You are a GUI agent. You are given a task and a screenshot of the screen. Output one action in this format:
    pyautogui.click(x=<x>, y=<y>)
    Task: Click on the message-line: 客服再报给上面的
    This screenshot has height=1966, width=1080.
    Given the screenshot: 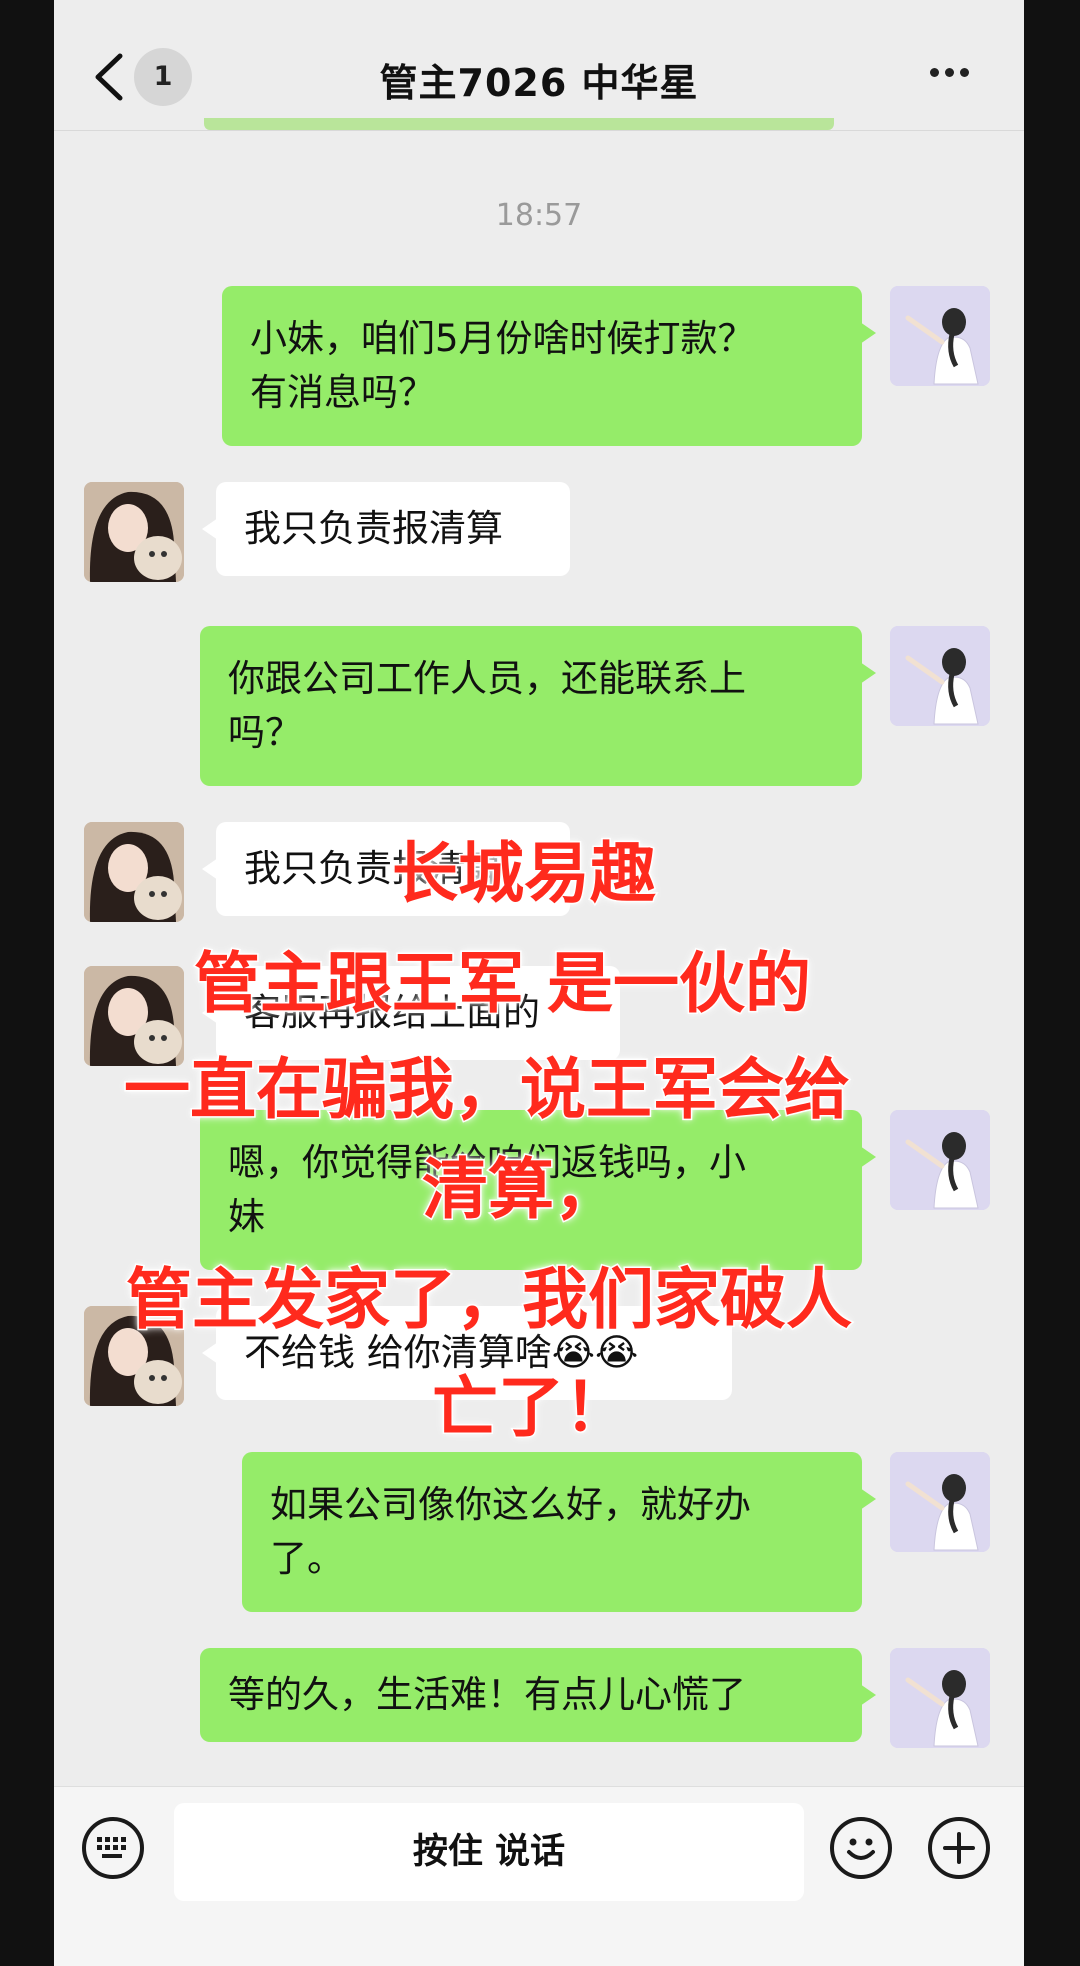 What is the action you would take?
    pyautogui.click(x=392, y=1012)
    